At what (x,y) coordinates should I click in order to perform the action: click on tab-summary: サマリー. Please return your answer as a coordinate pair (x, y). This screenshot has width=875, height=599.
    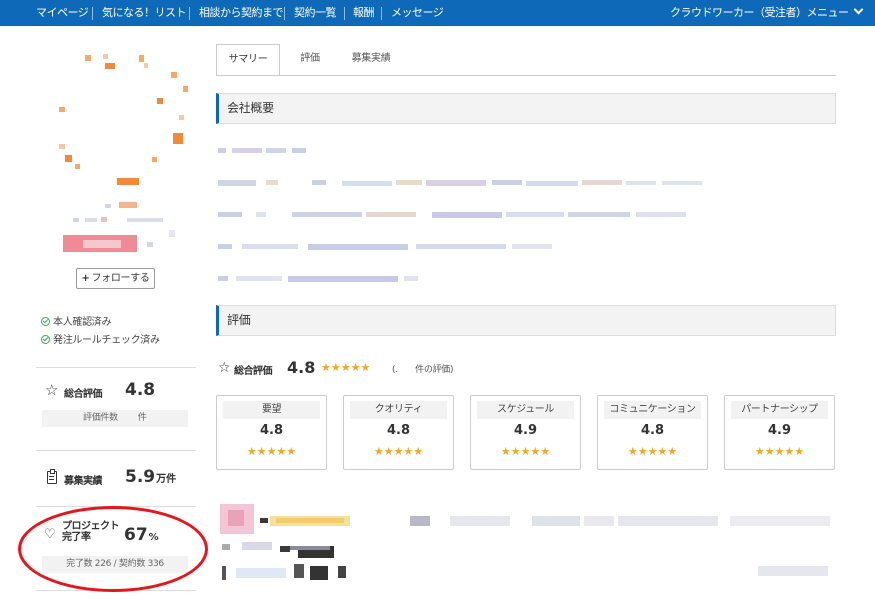
    Looking at the image, I should click on (248, 60).